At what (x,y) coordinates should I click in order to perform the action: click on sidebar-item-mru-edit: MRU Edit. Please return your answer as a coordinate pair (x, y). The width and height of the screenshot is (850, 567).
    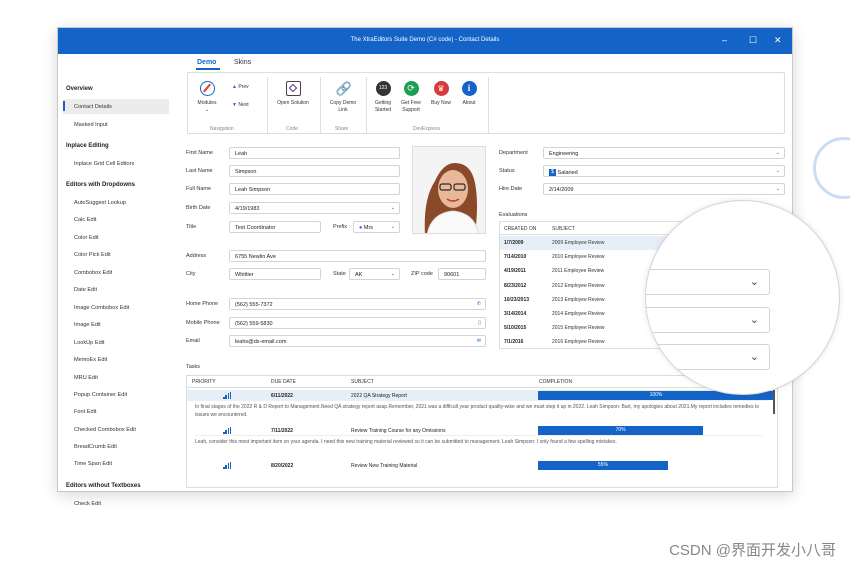
    Looking at the image, I should click on (86, 378).